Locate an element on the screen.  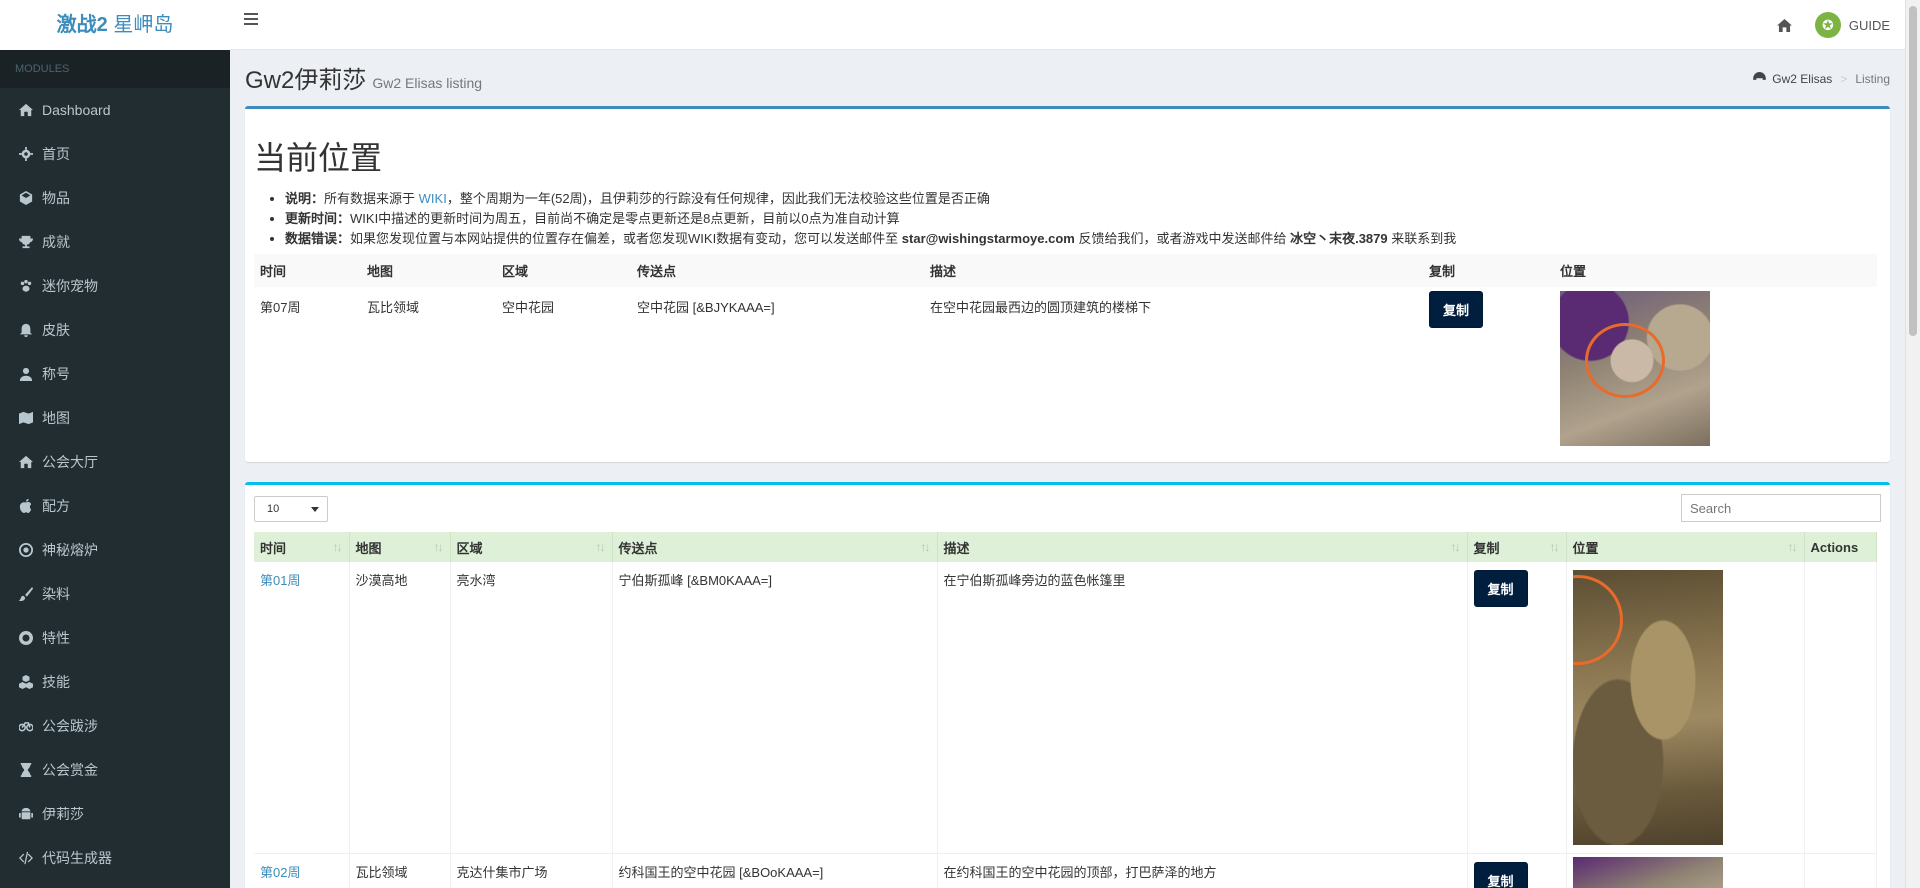
sidebar-item-label: 首页 is located at coordinates (56, 154).